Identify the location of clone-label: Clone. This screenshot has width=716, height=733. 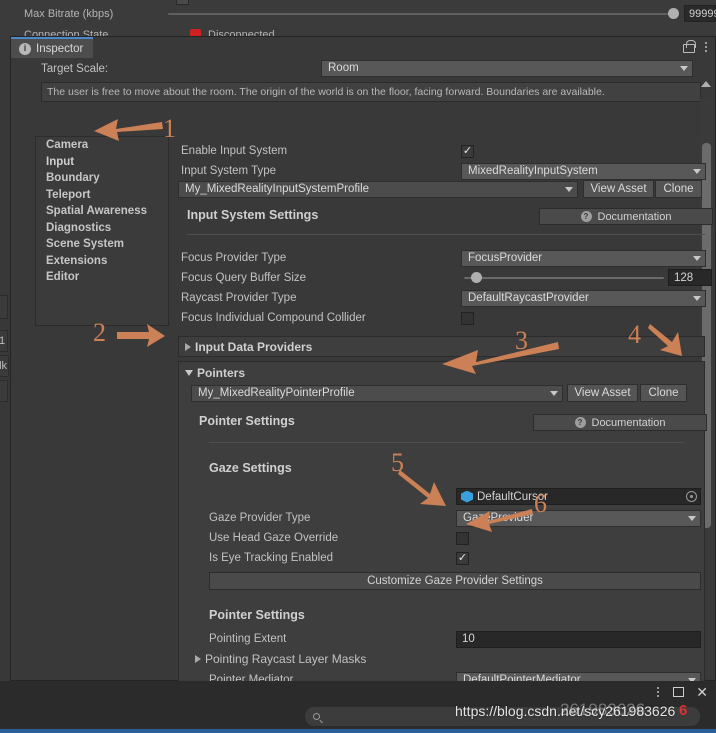
(678, 189).